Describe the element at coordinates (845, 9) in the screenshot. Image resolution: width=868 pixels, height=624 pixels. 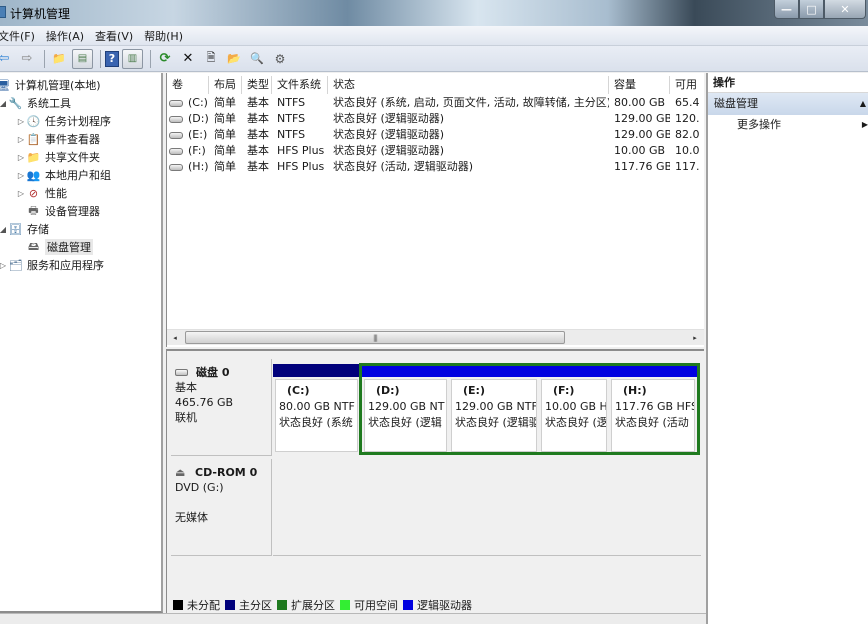
I see `close-button: ✕` at that location.